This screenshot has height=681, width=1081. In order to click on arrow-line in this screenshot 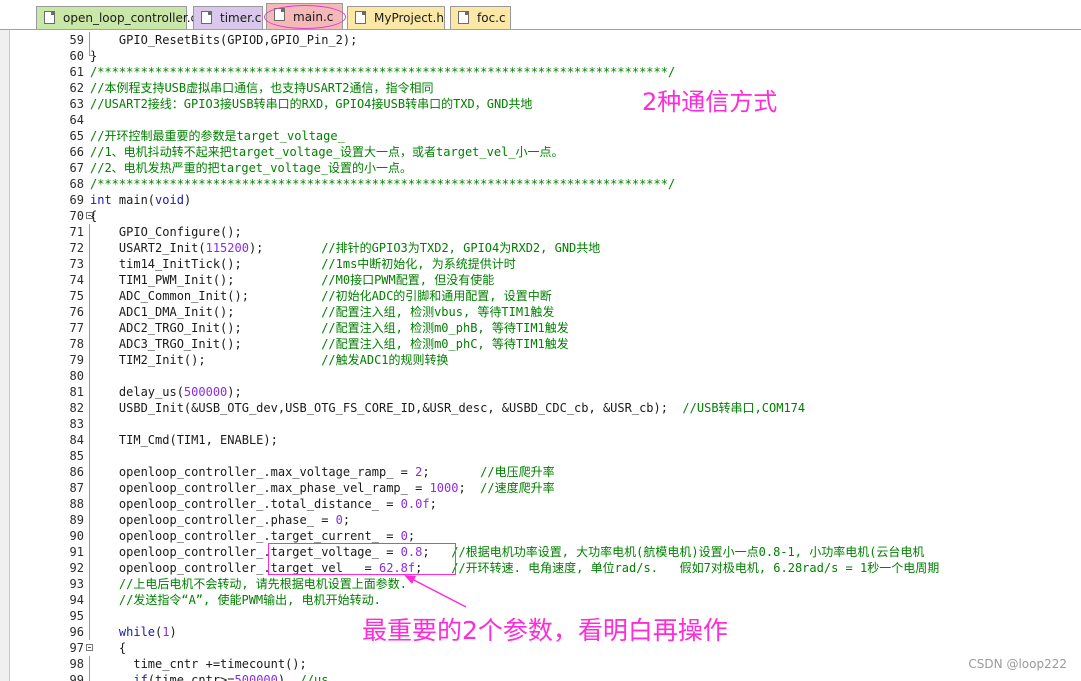, I will do `click(438, 592)`.